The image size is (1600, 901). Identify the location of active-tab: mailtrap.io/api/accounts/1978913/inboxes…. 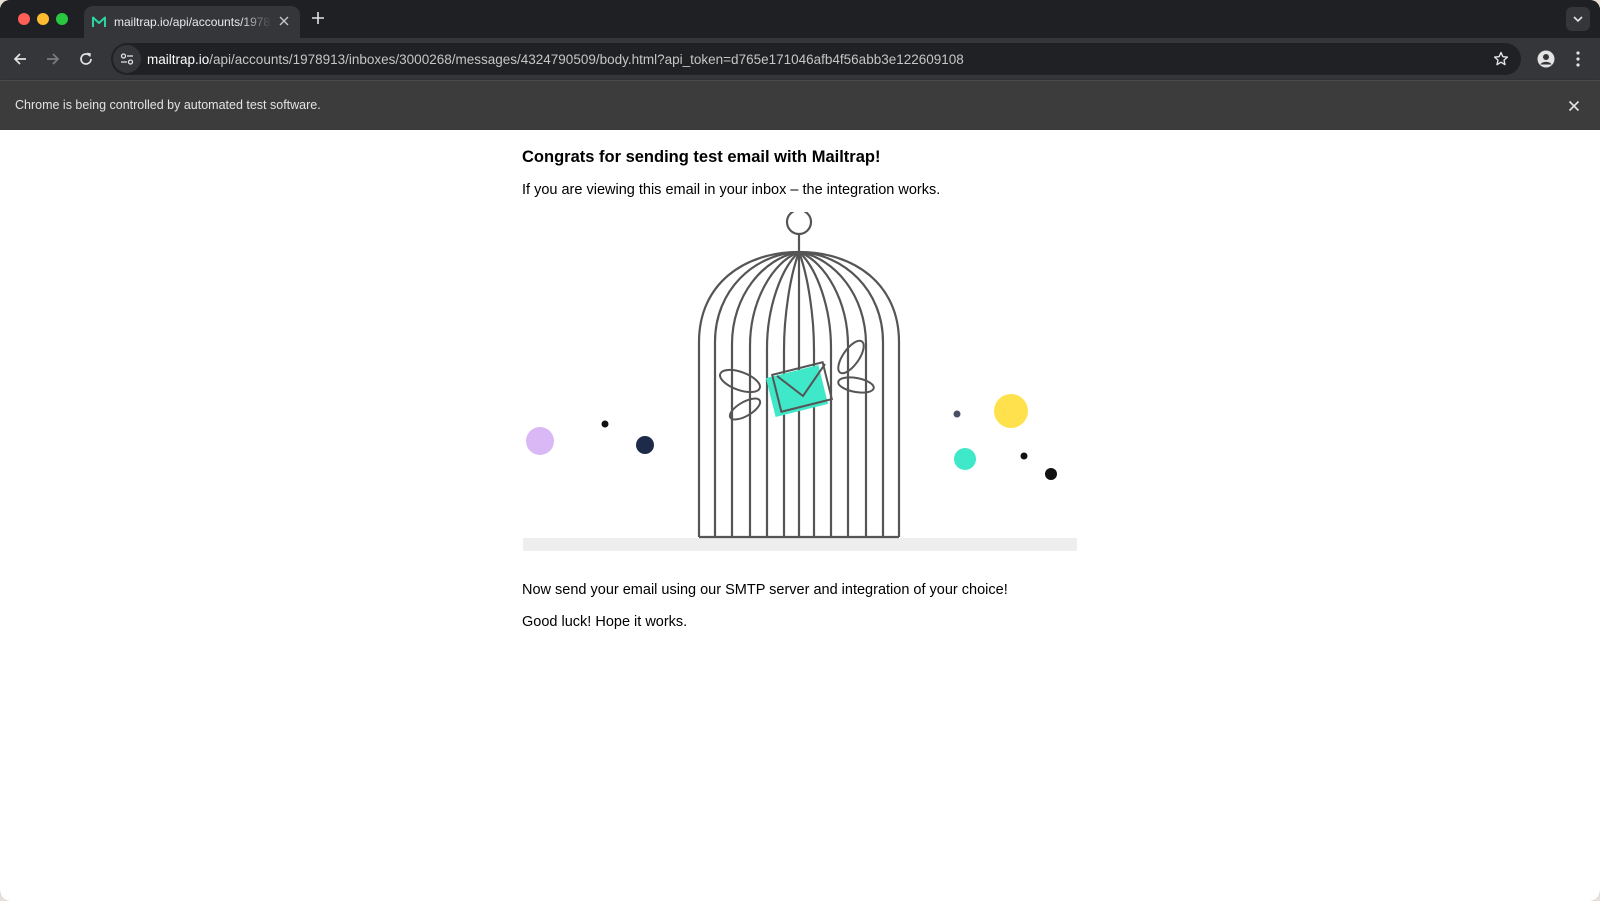
(192, 22).